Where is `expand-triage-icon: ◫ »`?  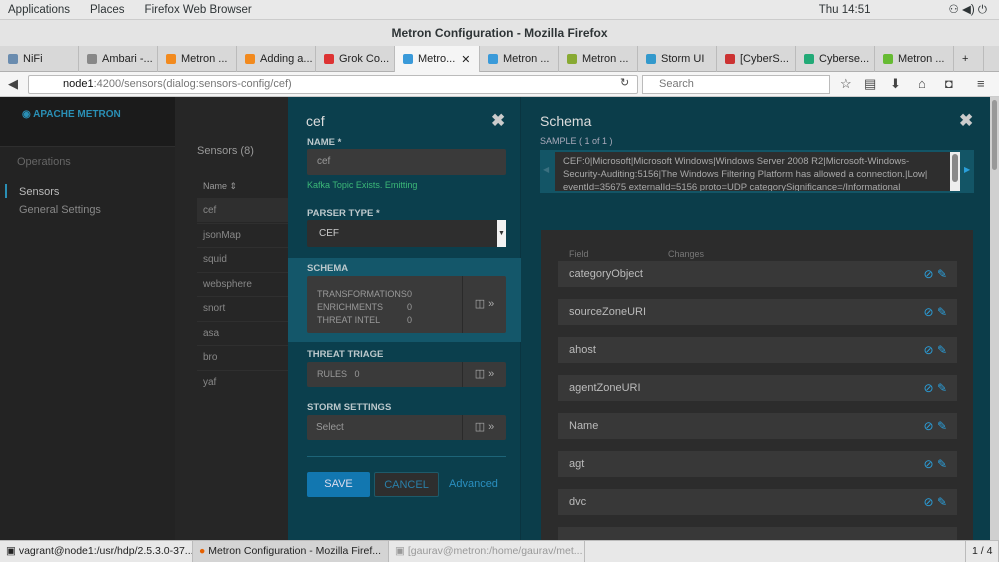
expand-triage-icon: ◫ » is located at coordinates (484, 374).